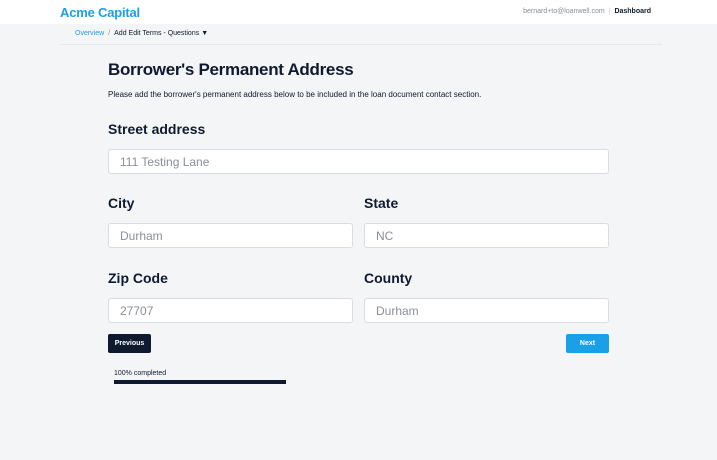 This screenshot has height=460, width=717. I want to click on street-address-label: Street address, so click(157, 129).